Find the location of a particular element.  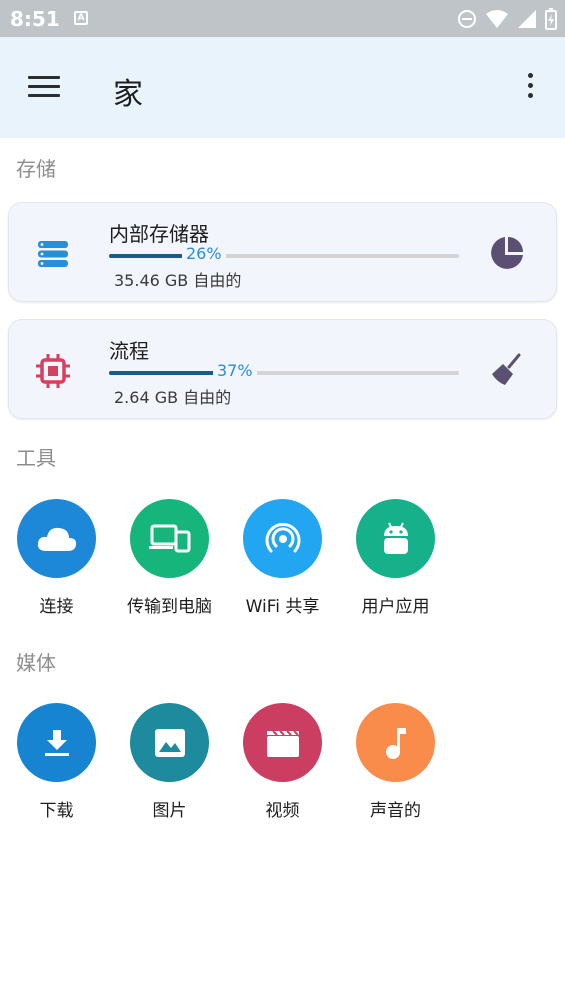

cpu-chip-icon is located at coordinates (53, 371).